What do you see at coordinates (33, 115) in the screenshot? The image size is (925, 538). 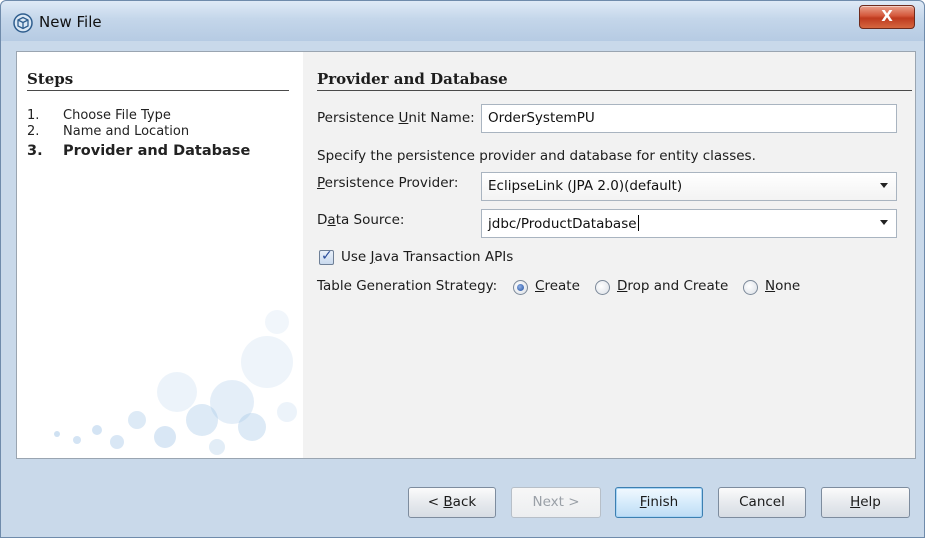 I see `step-number: 1.` at bounding box center [33, 115].